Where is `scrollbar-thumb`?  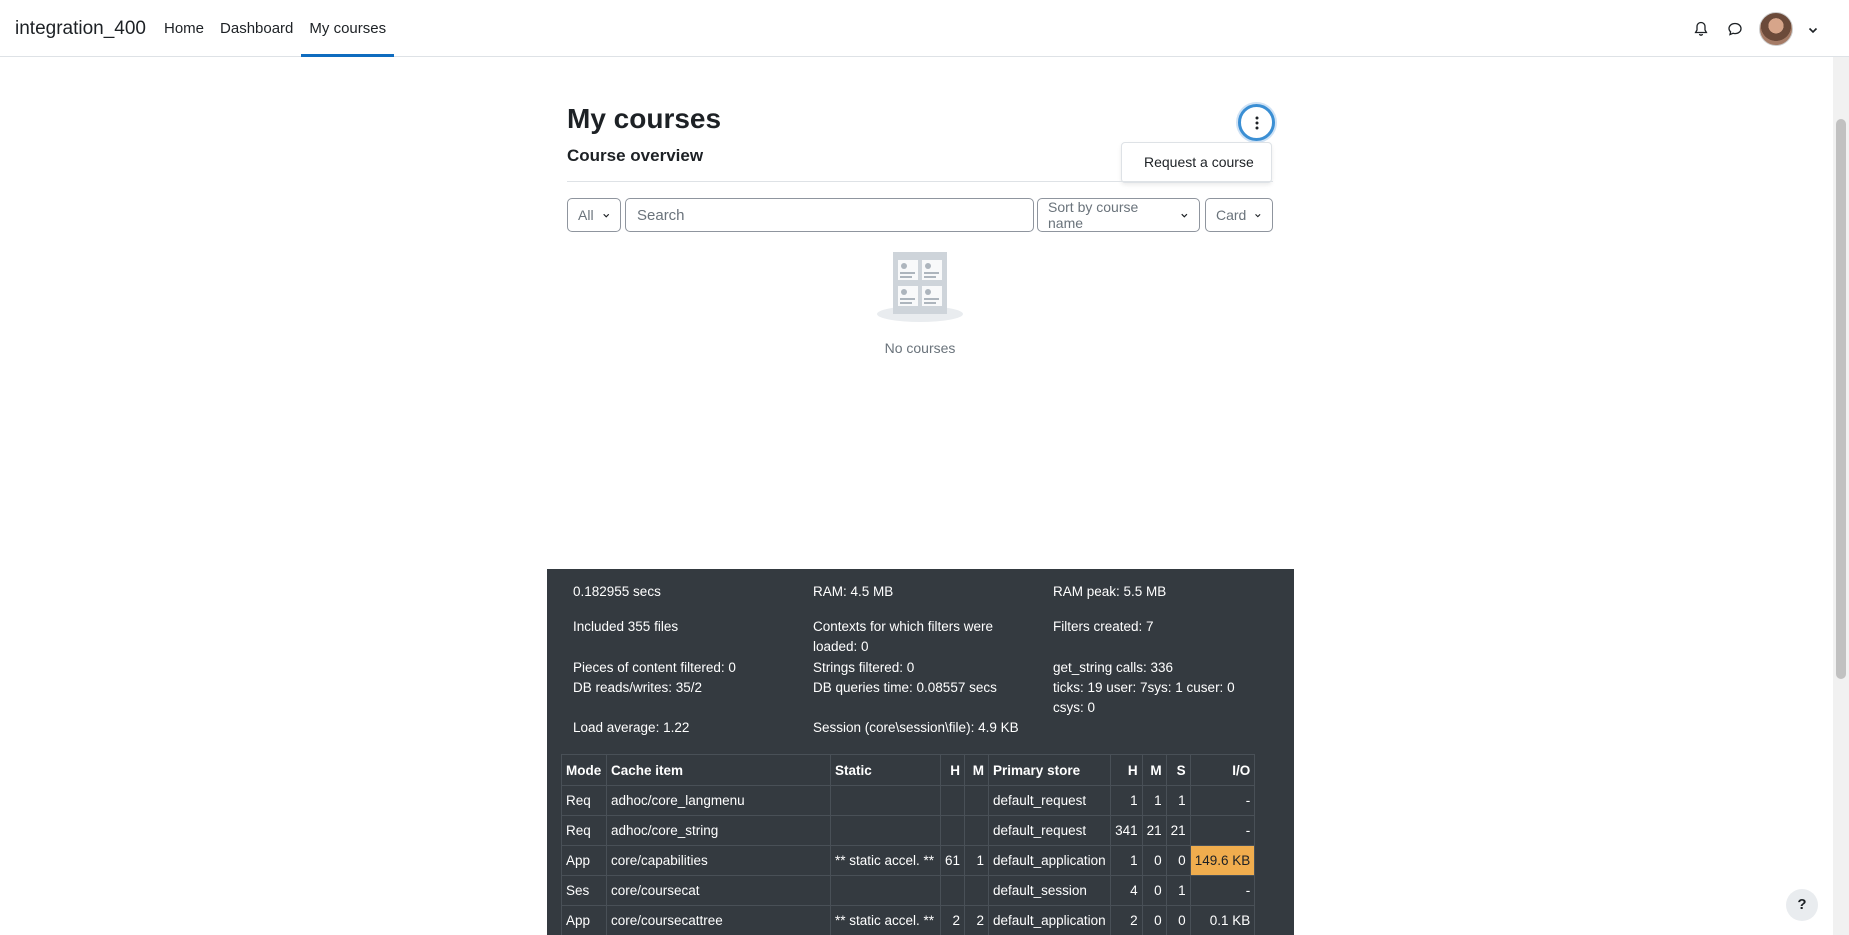 scrollbar-thumb is located at coordinates (1841, 399).